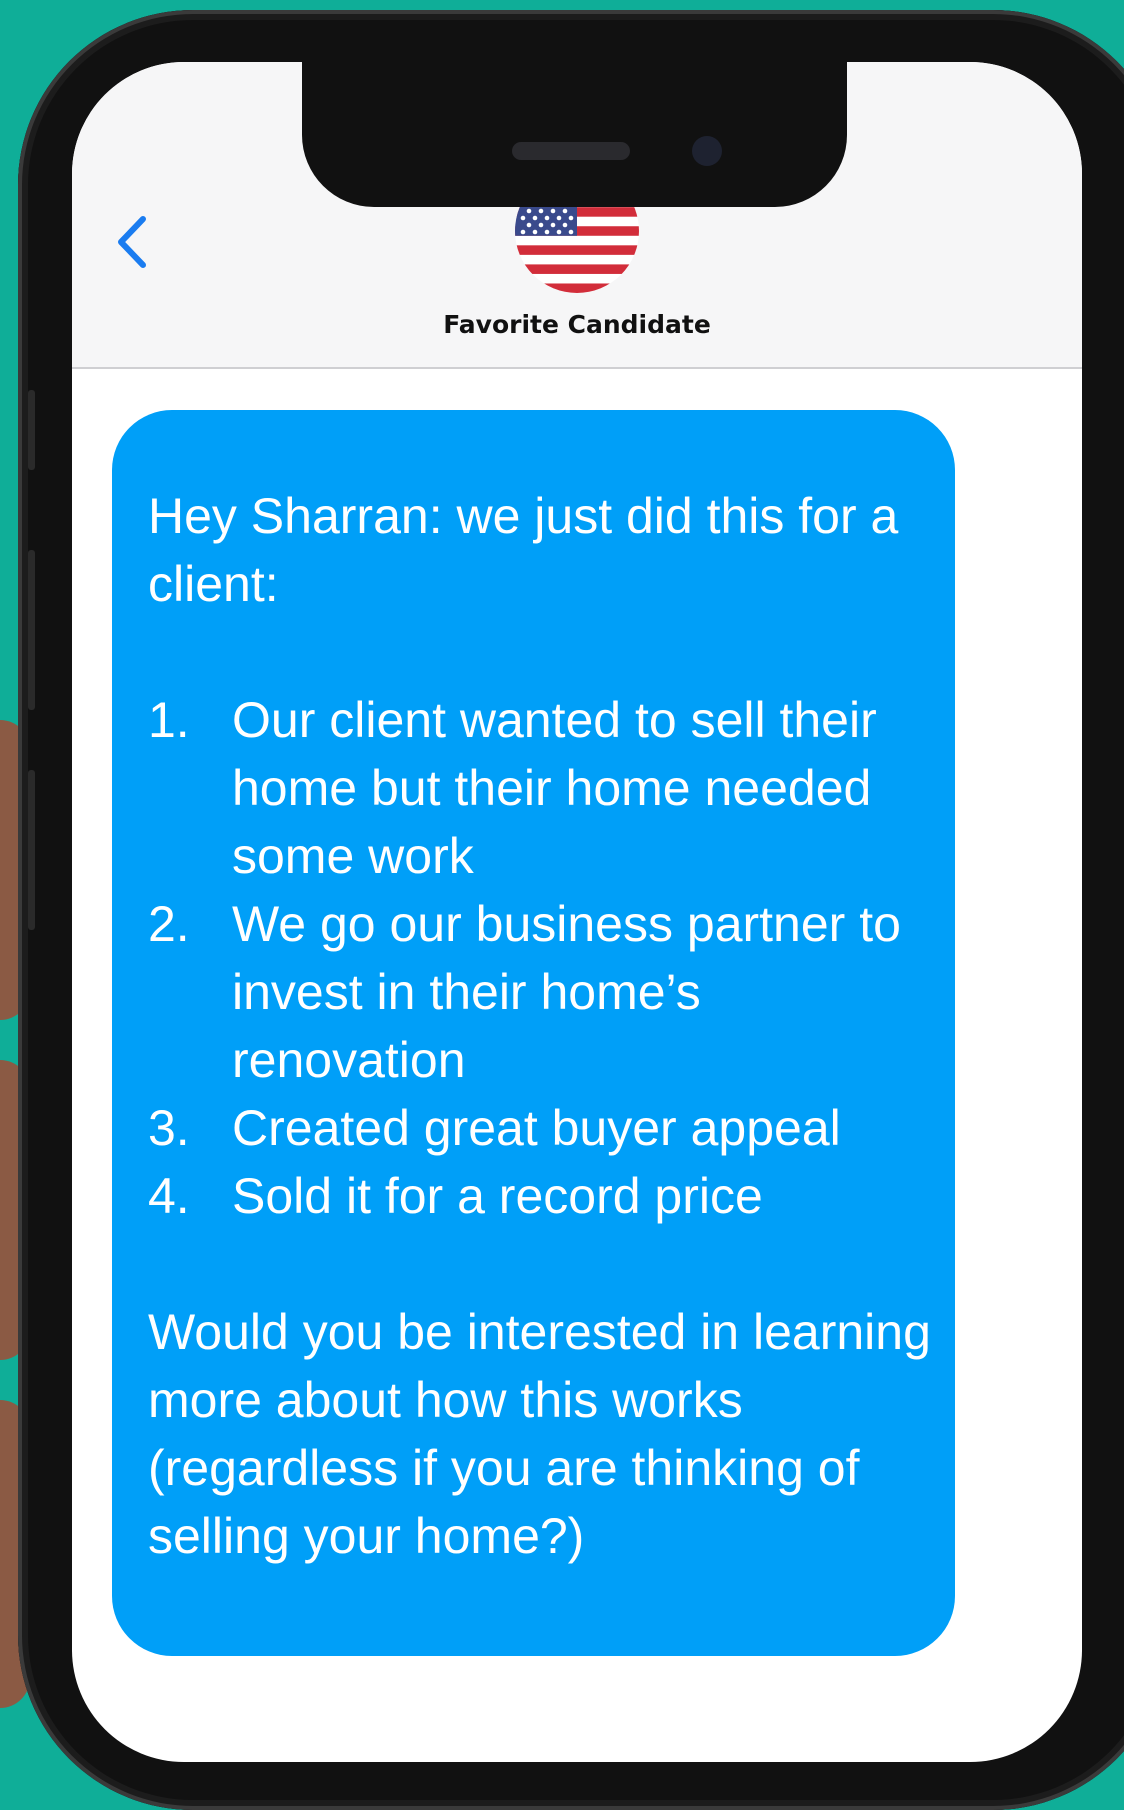 Image resolution: width=1124 pixels, height=1810 pixels. Describe the element at coordinates (31, 430) in the screenshot. I see `mute-switch` at that location.